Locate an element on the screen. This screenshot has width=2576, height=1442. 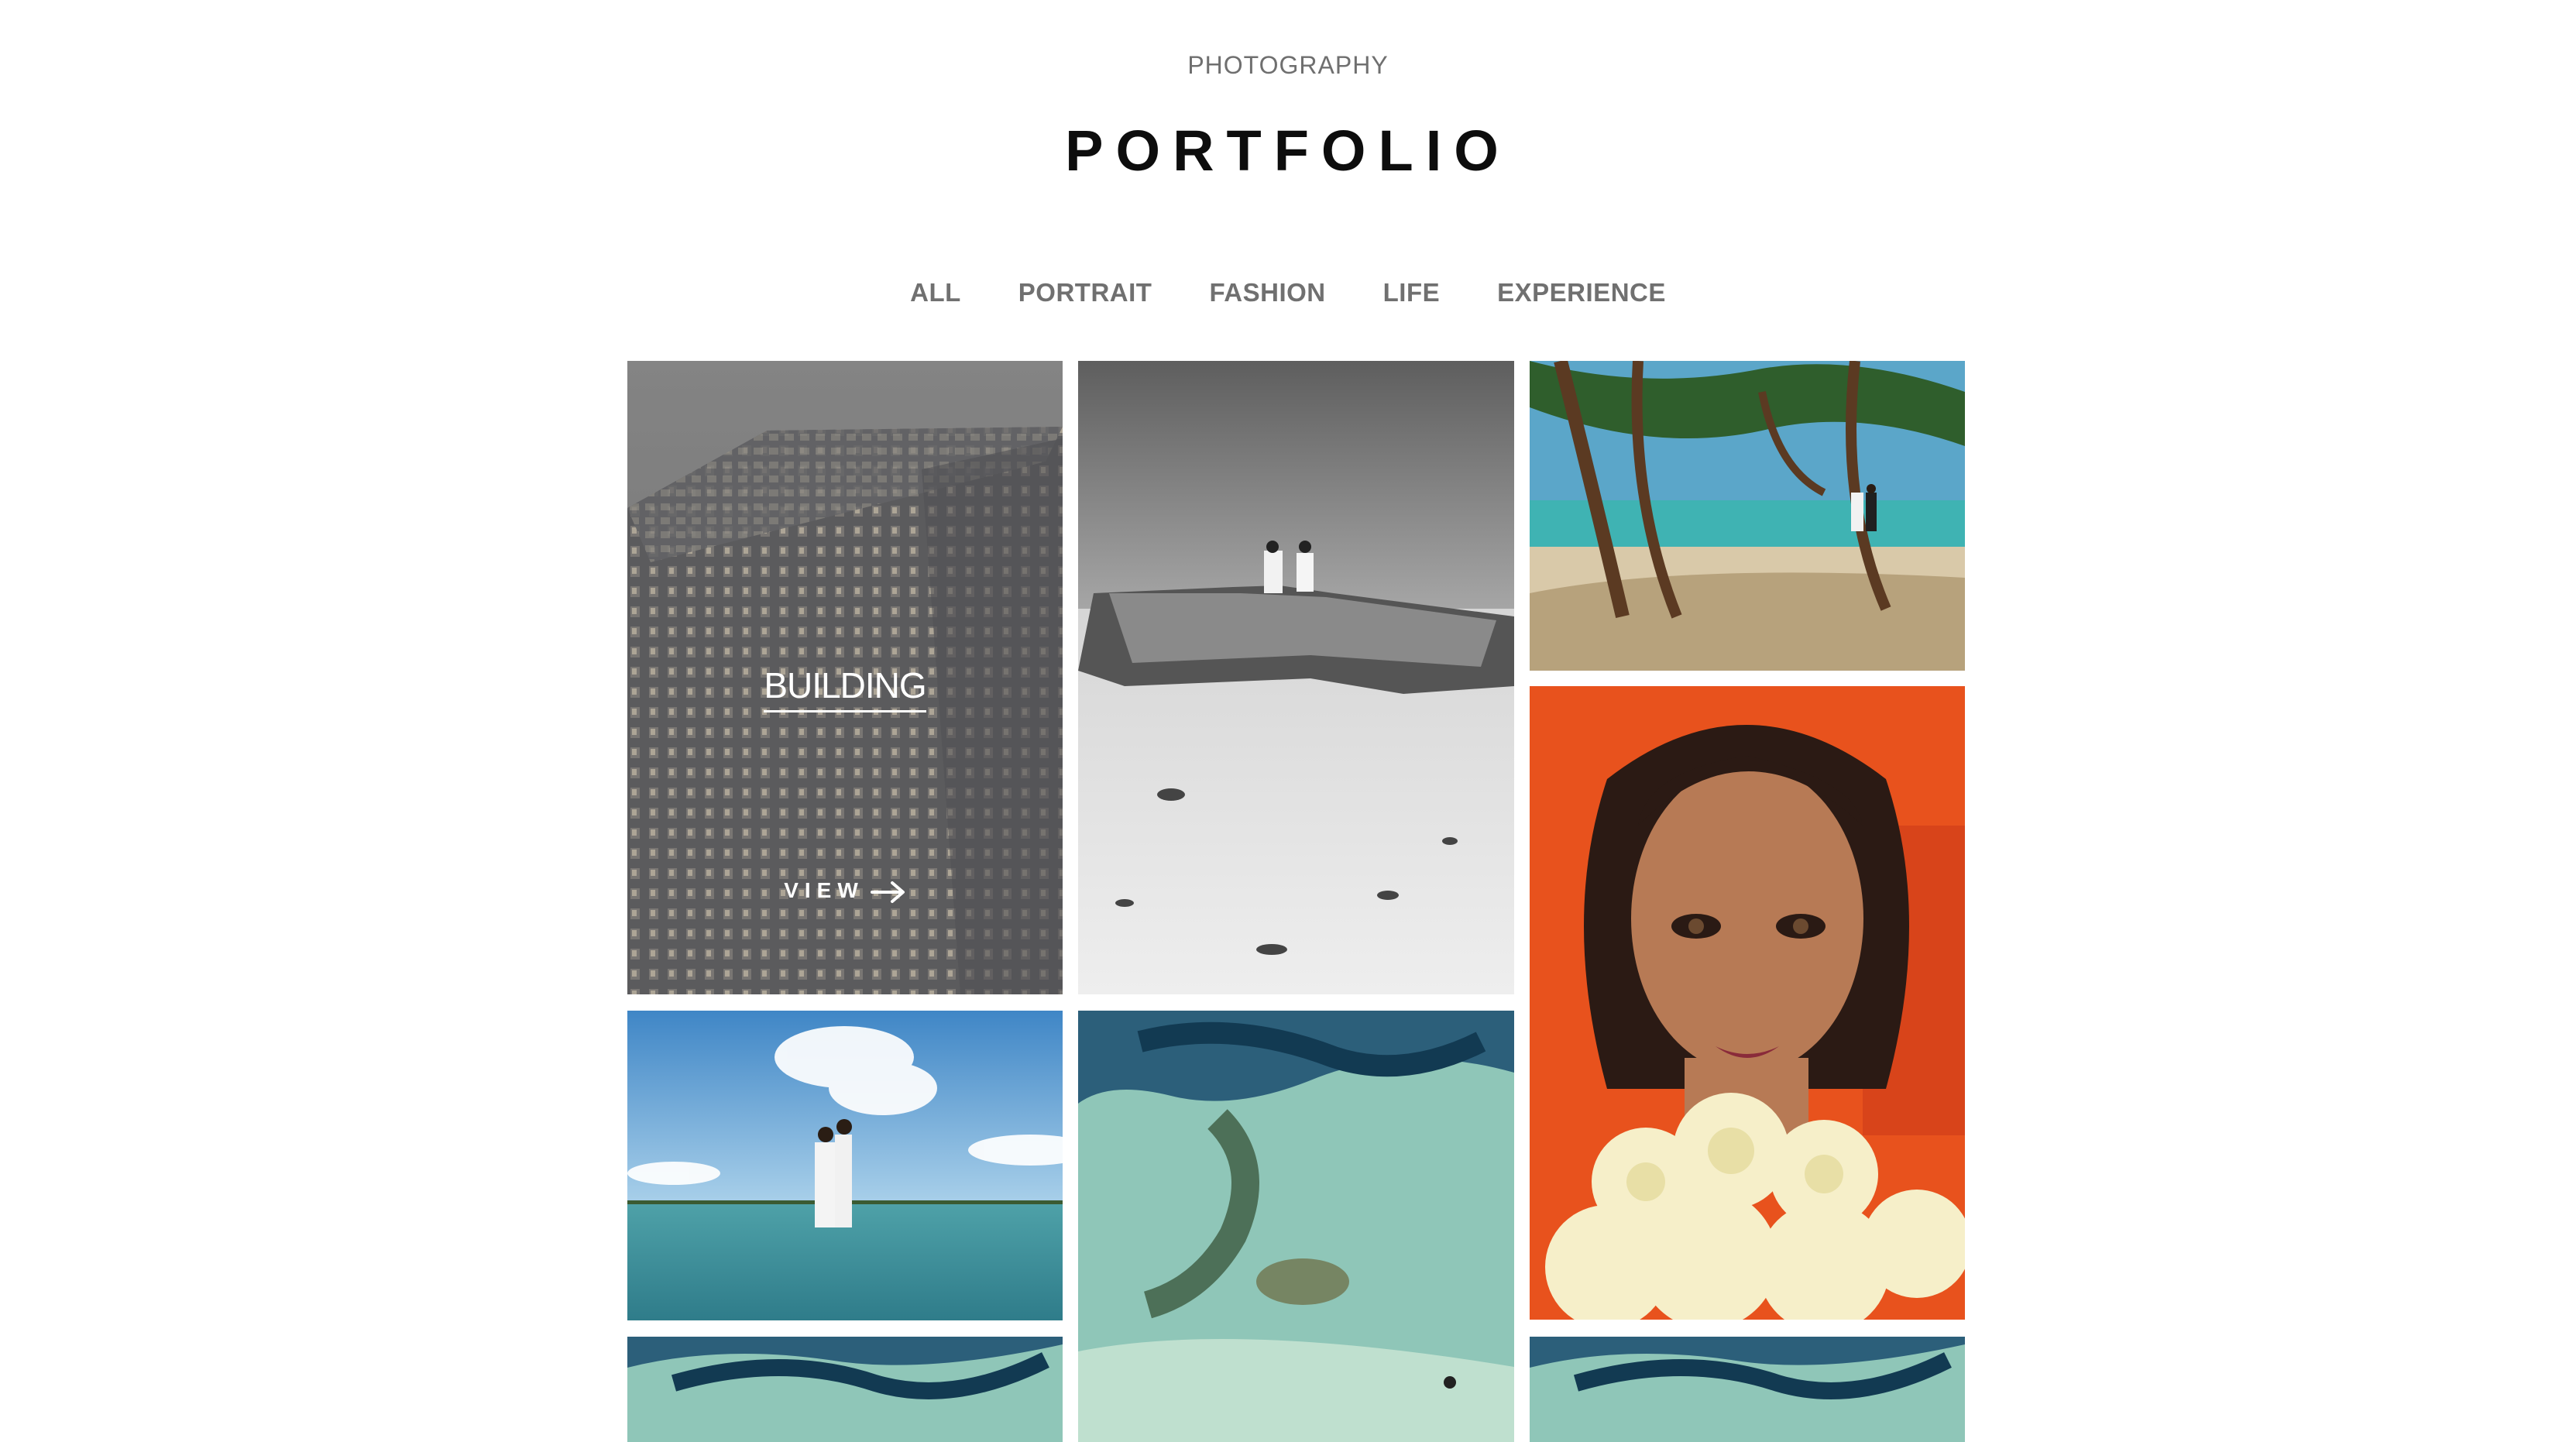
gallery-item-couple-water is located at coordinates (845, 1165).